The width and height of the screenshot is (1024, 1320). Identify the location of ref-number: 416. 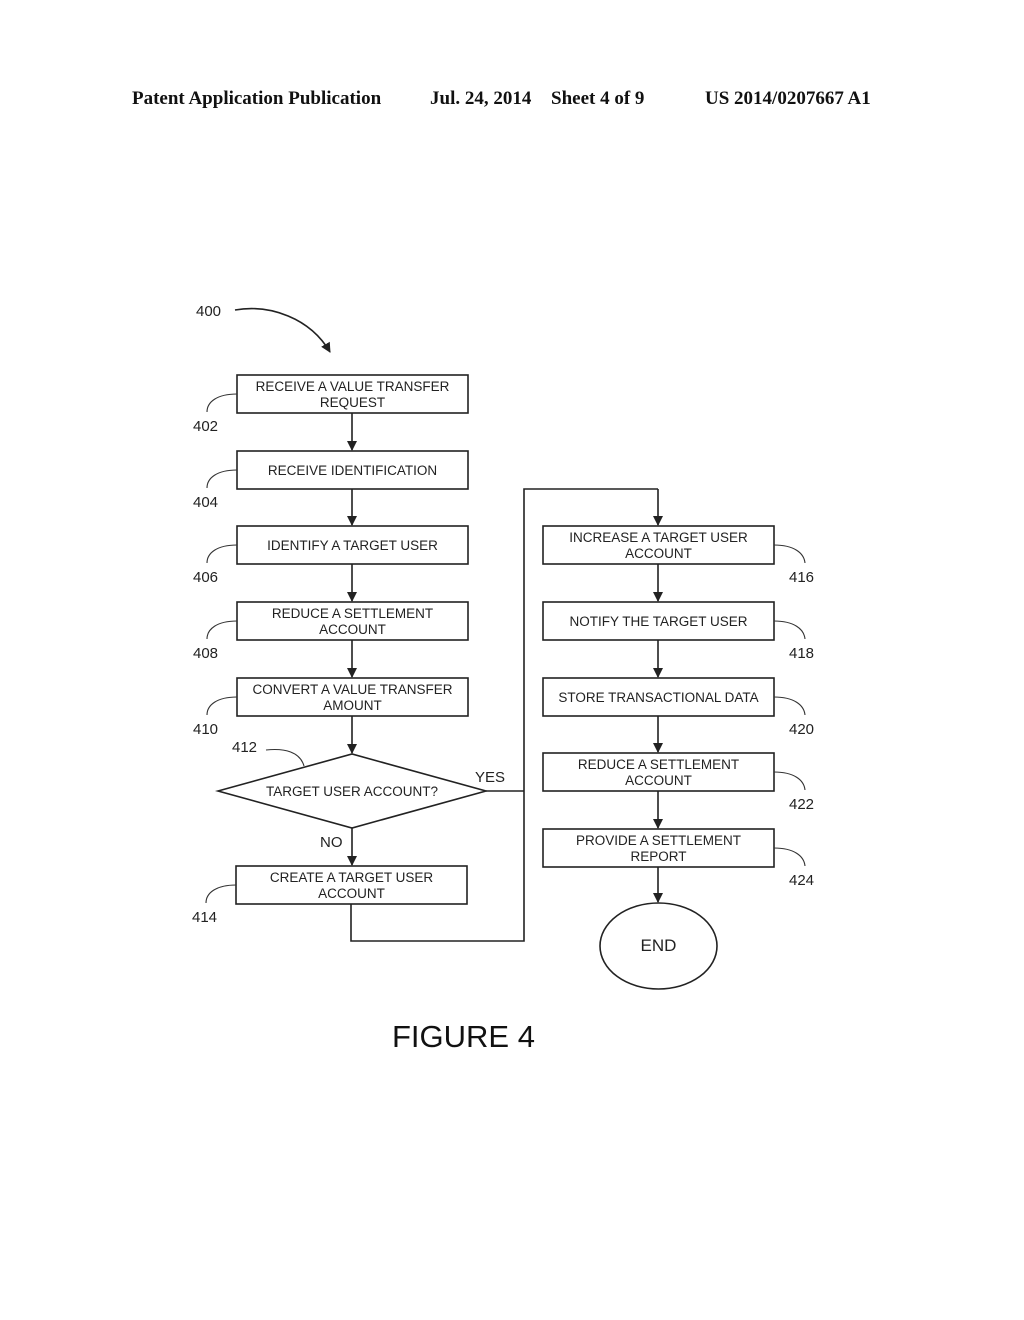
(801, 577).